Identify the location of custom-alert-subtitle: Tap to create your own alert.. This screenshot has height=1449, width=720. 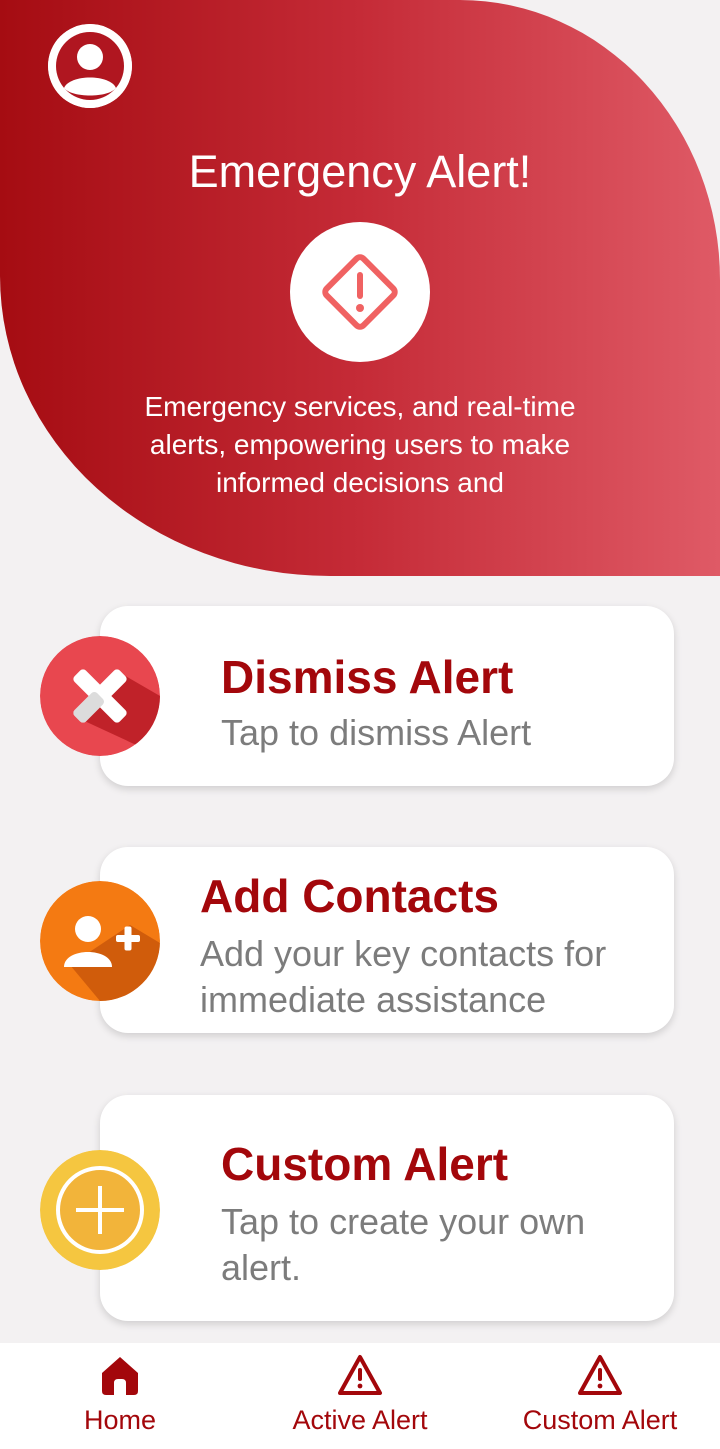
(403, 1244).